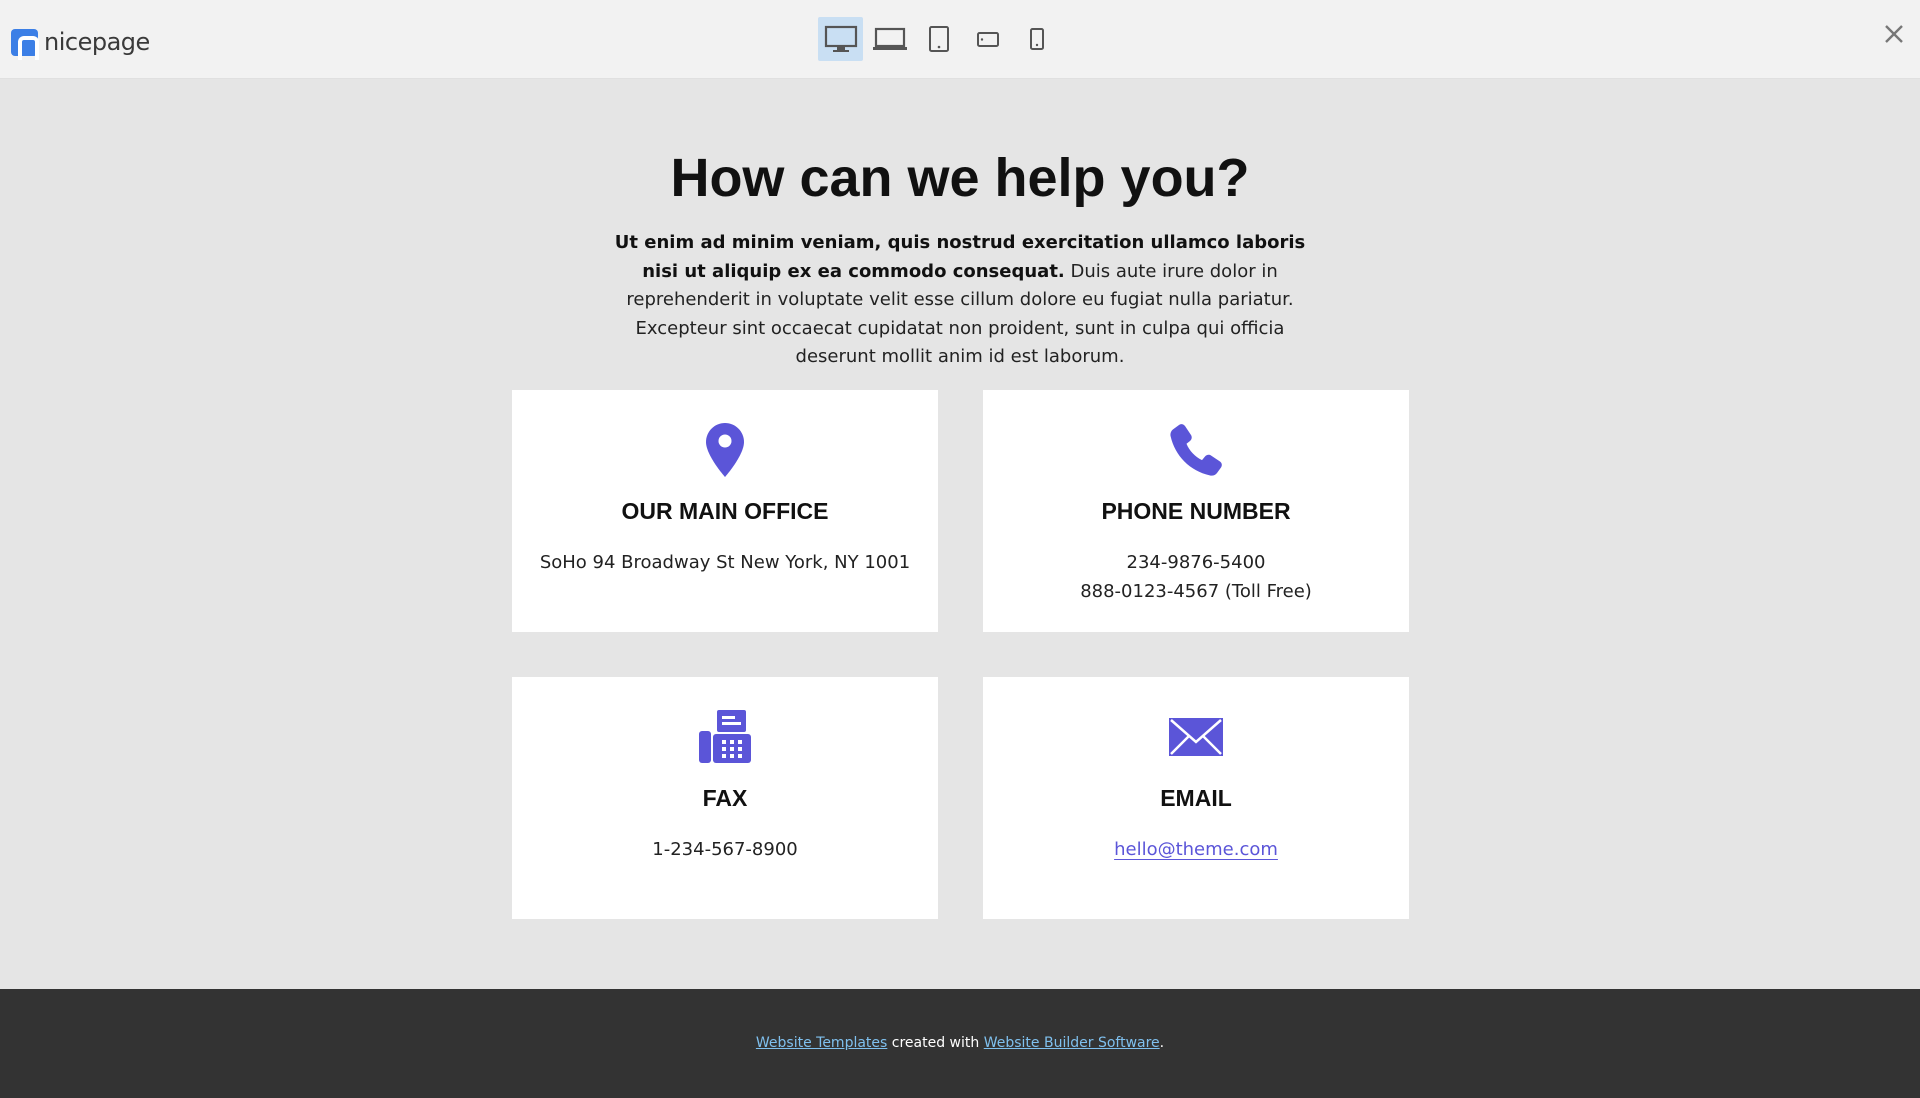  What do you see at coordinates (725, 736) in the screenshot?
I see `fax-icon` at bounding box center [725, 736].